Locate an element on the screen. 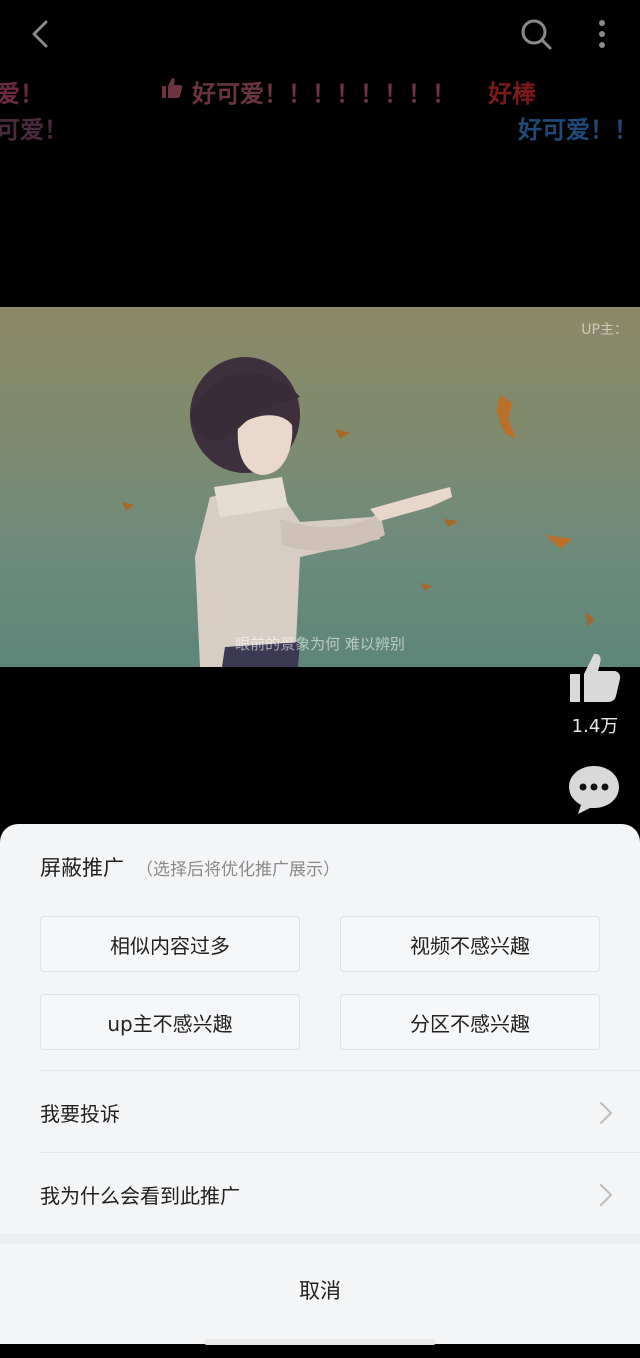  sheet-title: 屏蔽推广 （选择后将优化推广展示） is located at coordinates (190, 867).